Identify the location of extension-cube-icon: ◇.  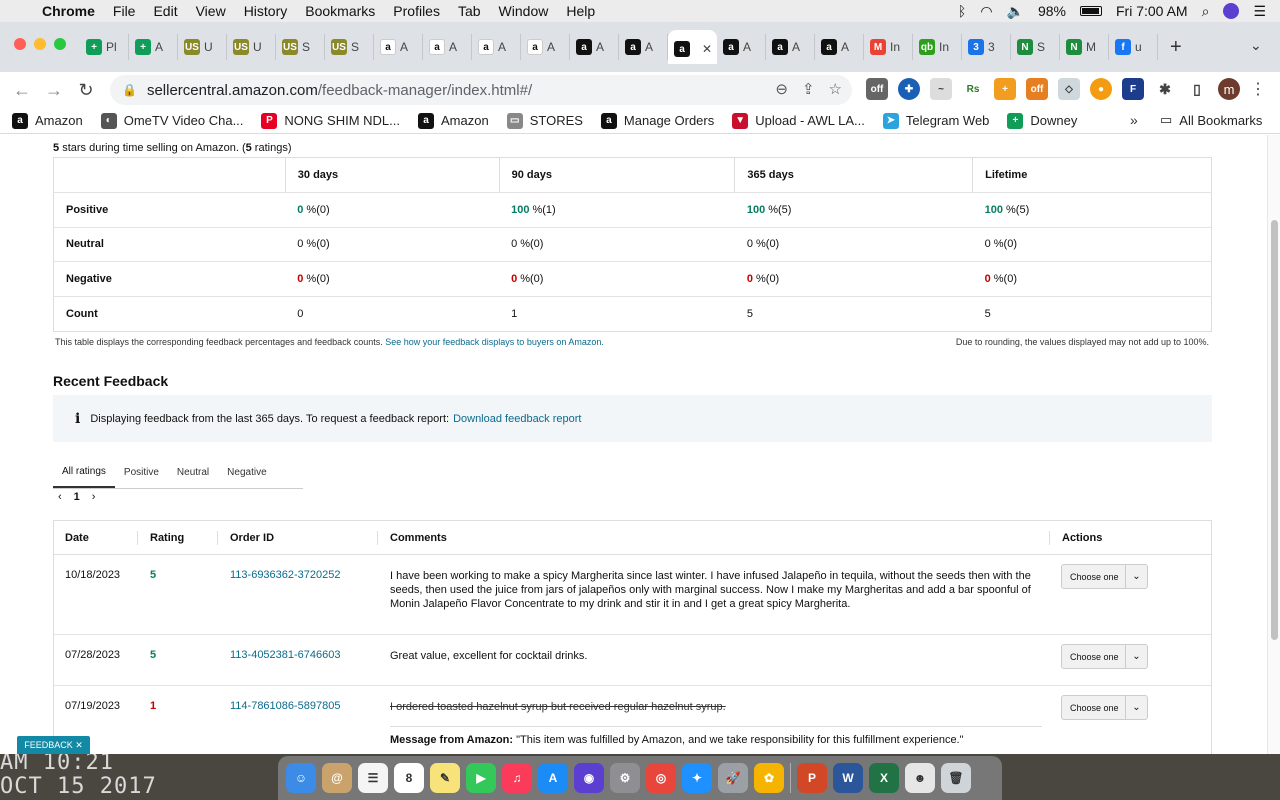
(1069, 89).